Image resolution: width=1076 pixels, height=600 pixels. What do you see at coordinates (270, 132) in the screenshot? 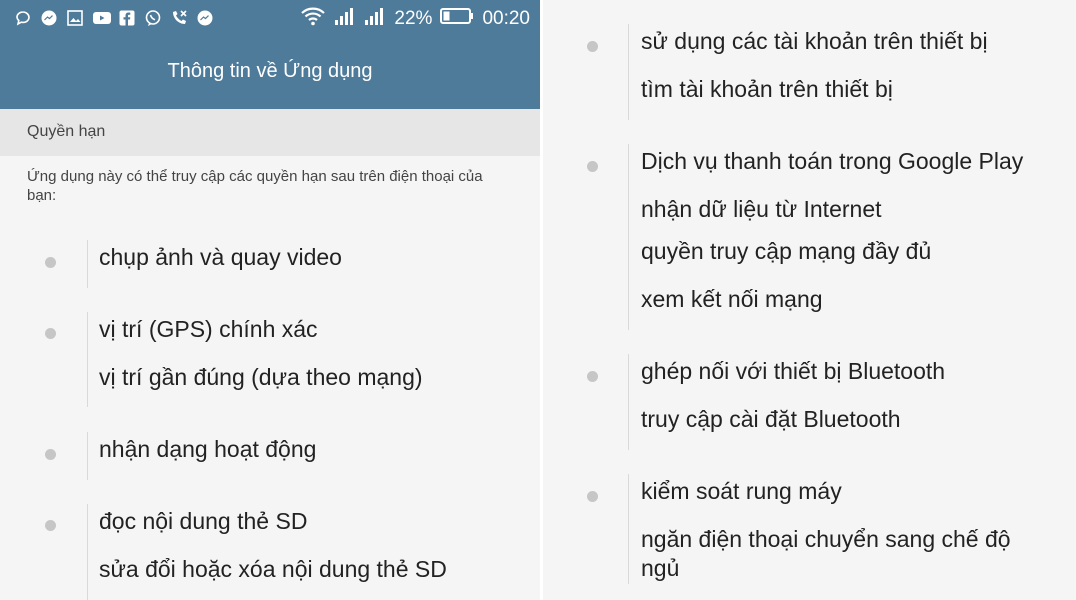
I see `section-header: Quyền hạn` at bounding box center [270, 132].